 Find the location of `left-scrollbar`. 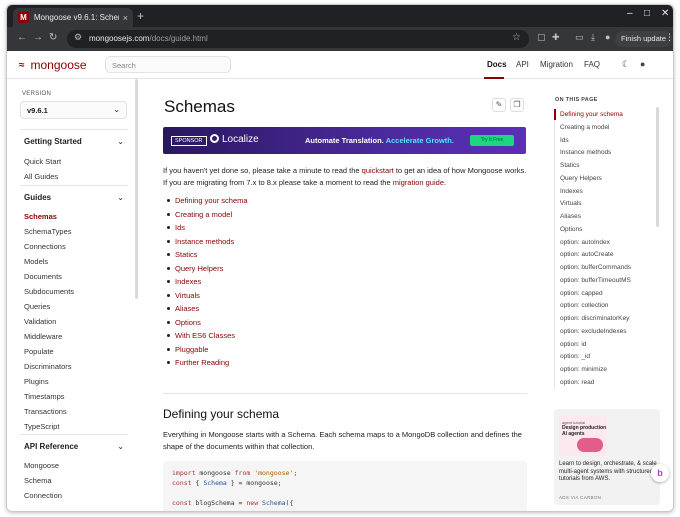

left-scrollbar is located at coordinates (136, 189).